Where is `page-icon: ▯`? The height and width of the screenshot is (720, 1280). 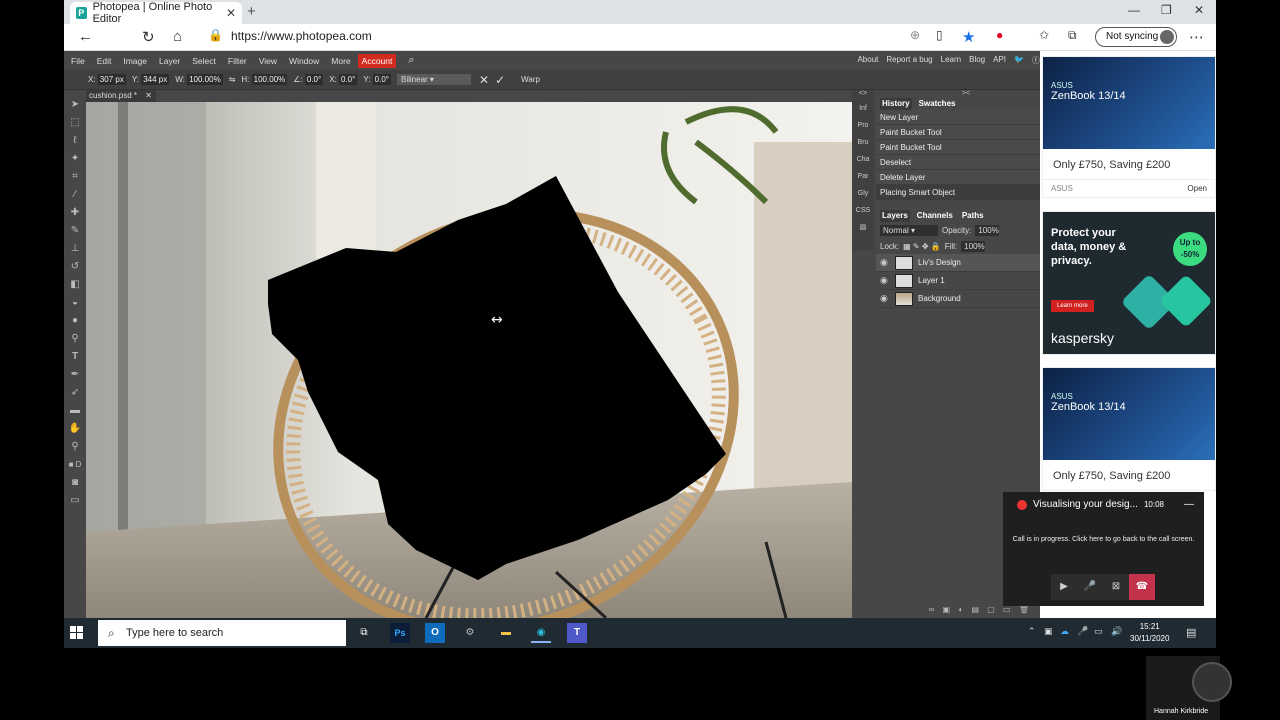
page-icon: ▯ is located at coordinates (939, 35).